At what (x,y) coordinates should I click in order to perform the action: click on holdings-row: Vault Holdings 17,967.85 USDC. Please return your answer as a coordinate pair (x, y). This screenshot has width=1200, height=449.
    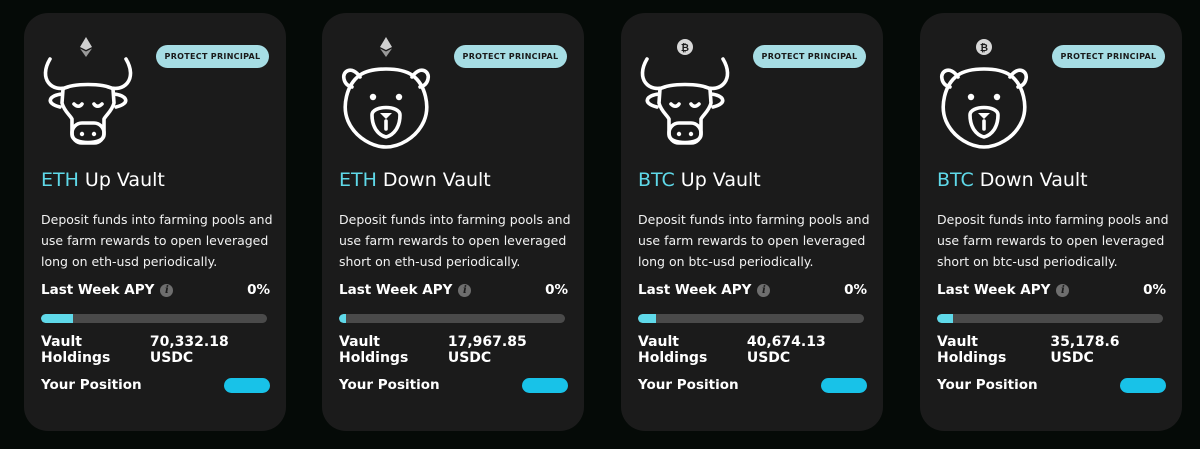
    Looking at the image, I should click on (453, 350).